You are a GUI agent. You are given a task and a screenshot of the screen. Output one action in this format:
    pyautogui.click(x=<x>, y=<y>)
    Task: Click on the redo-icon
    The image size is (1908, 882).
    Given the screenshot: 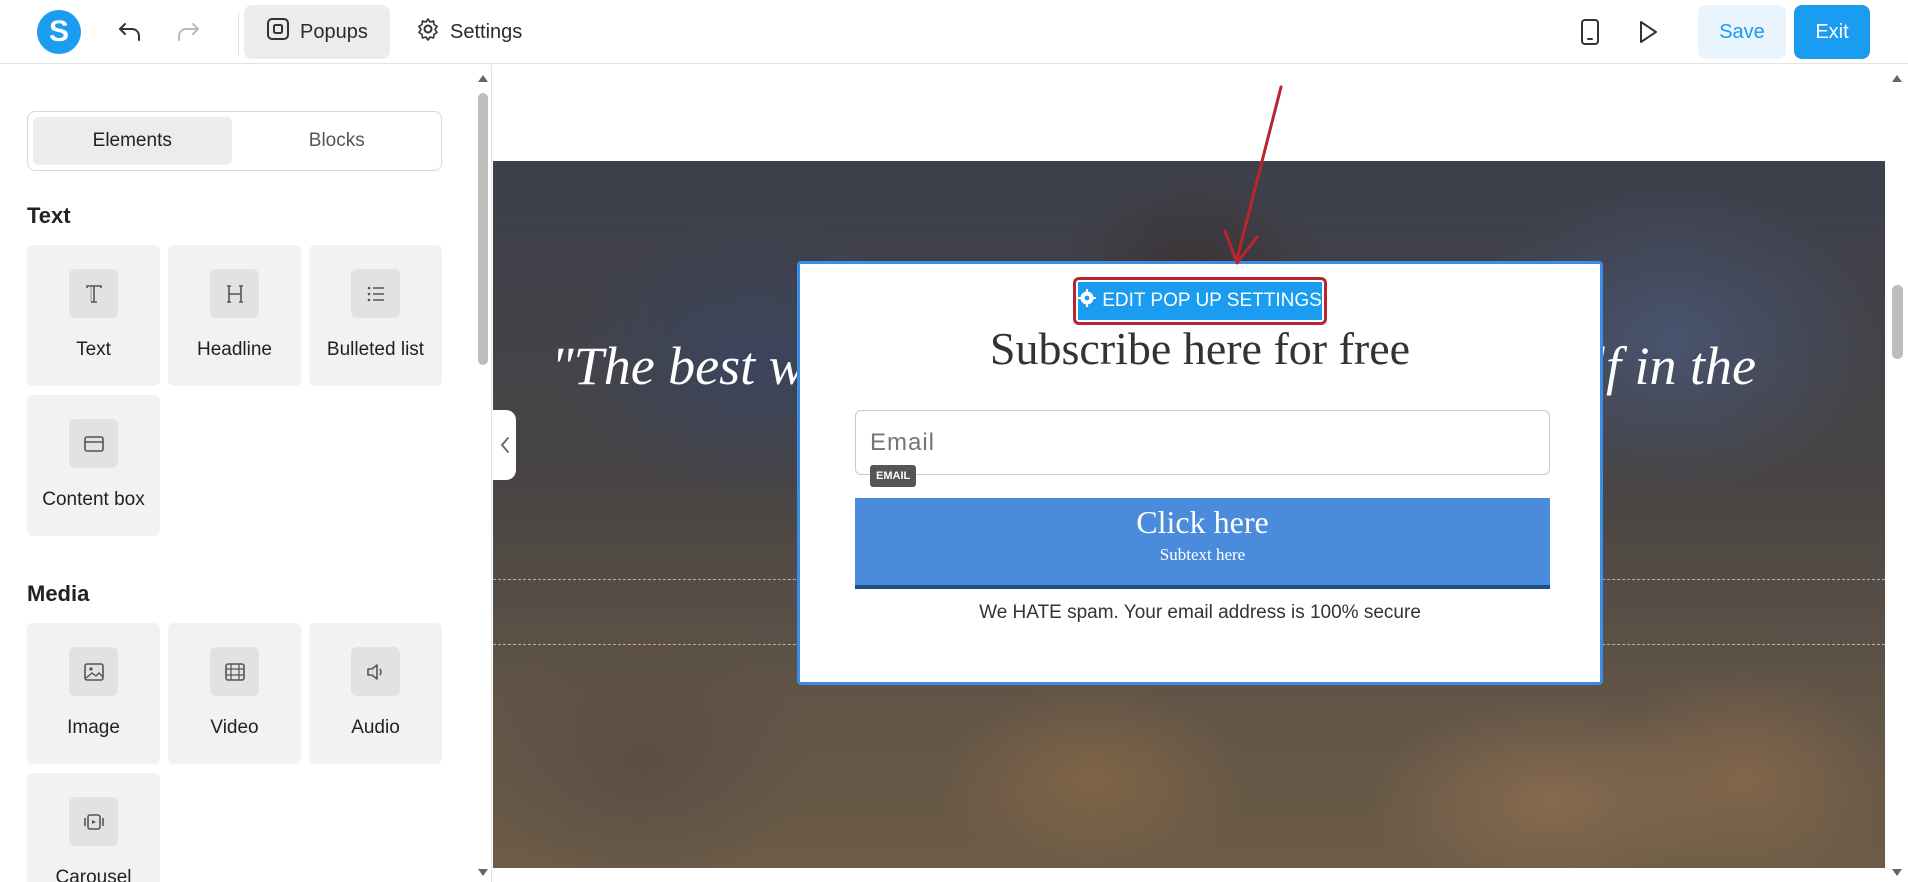 What is the action you would take?
    pyautogui.click(x=188, y=32)
    